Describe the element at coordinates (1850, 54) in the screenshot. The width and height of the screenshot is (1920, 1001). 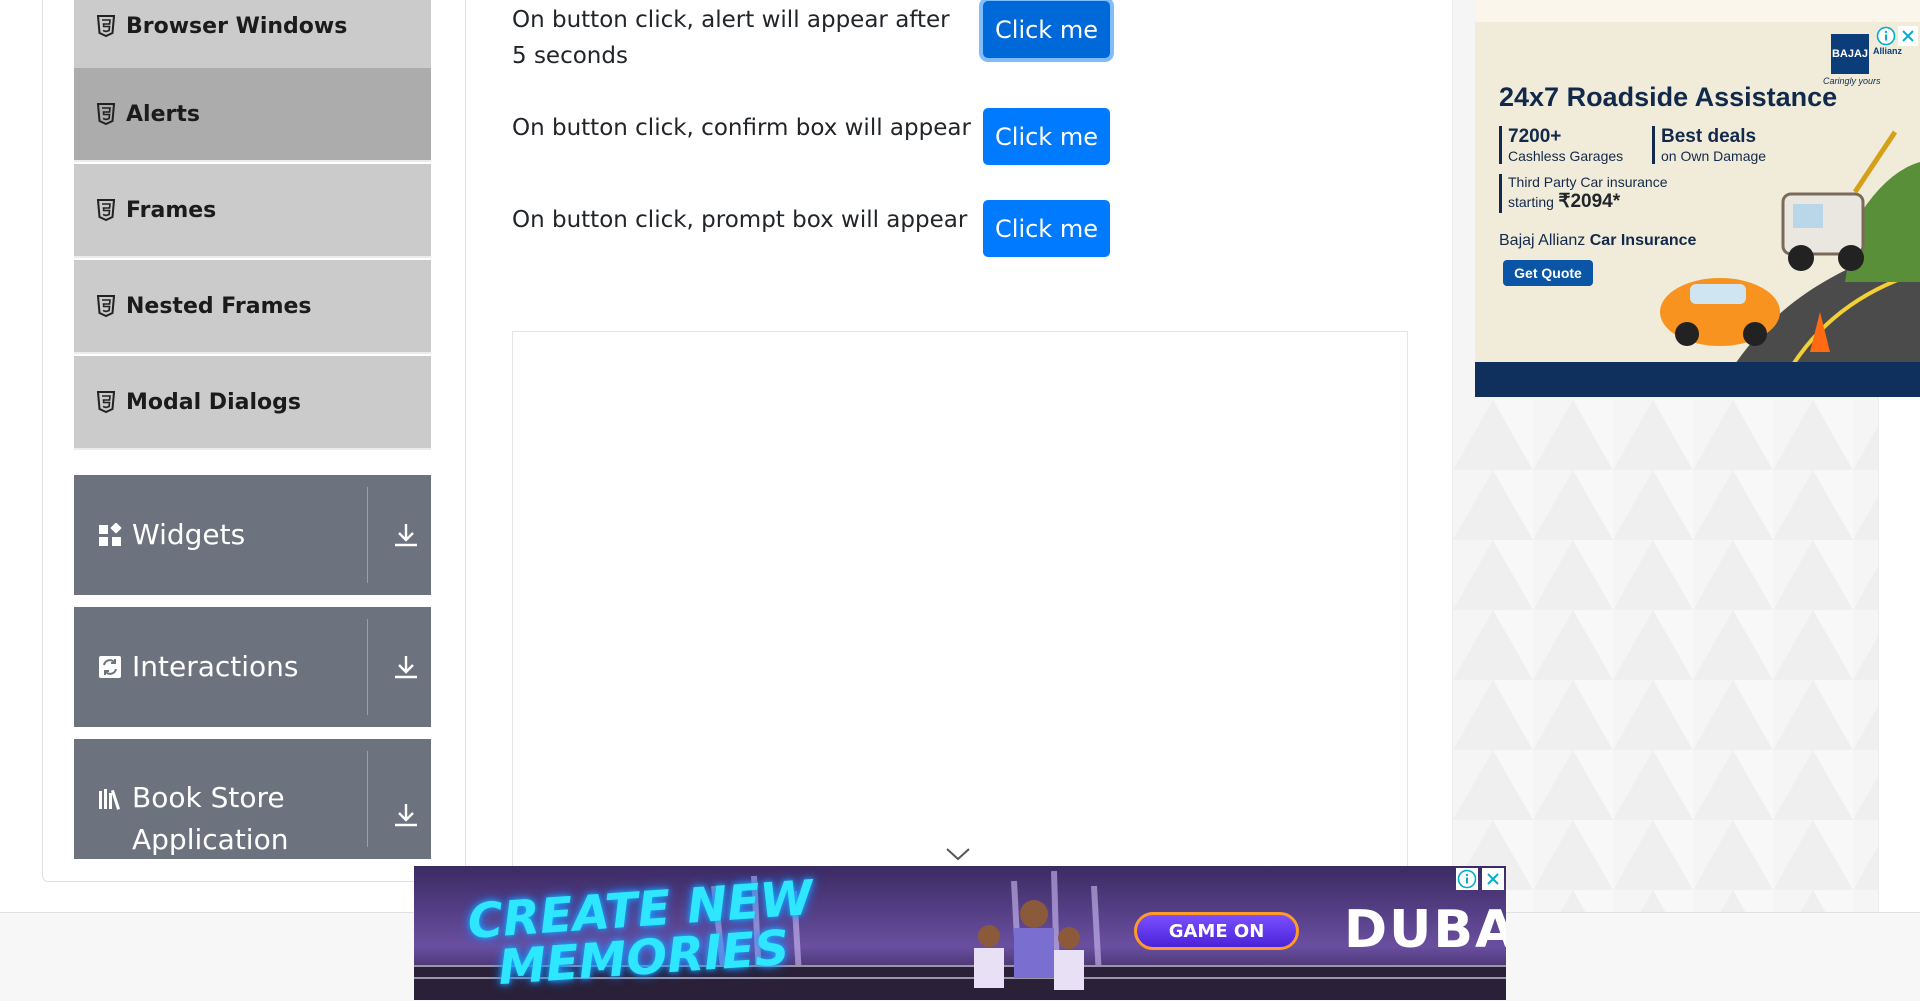
I see `bajaj-logo: BAJAJ` at that location.